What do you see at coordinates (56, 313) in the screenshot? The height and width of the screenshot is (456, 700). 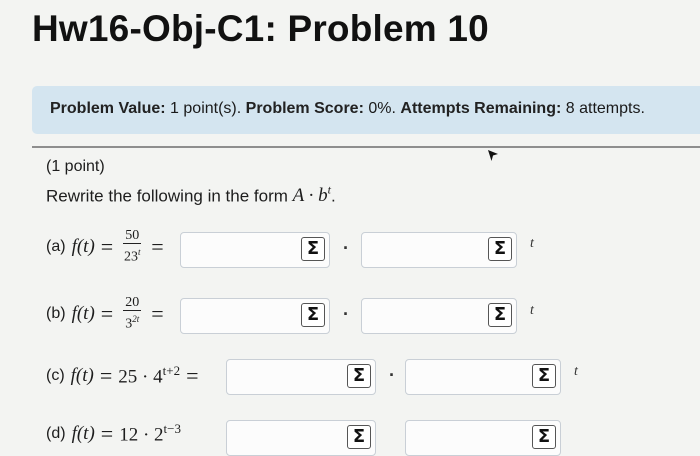 I see `part-b-label: (b)` at bounding box center [56, 313].